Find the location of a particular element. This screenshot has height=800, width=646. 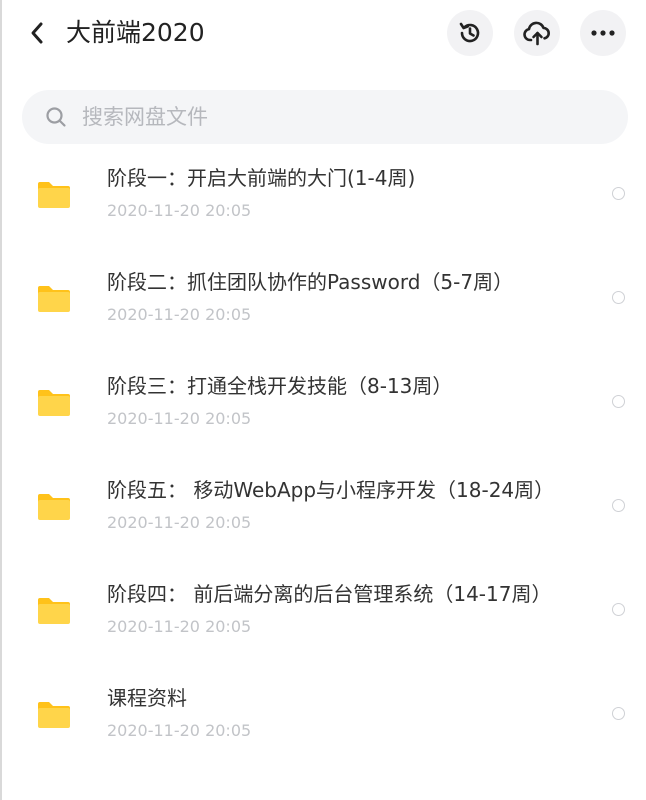

cloud-upload-button is located at coordinates (537, 33).